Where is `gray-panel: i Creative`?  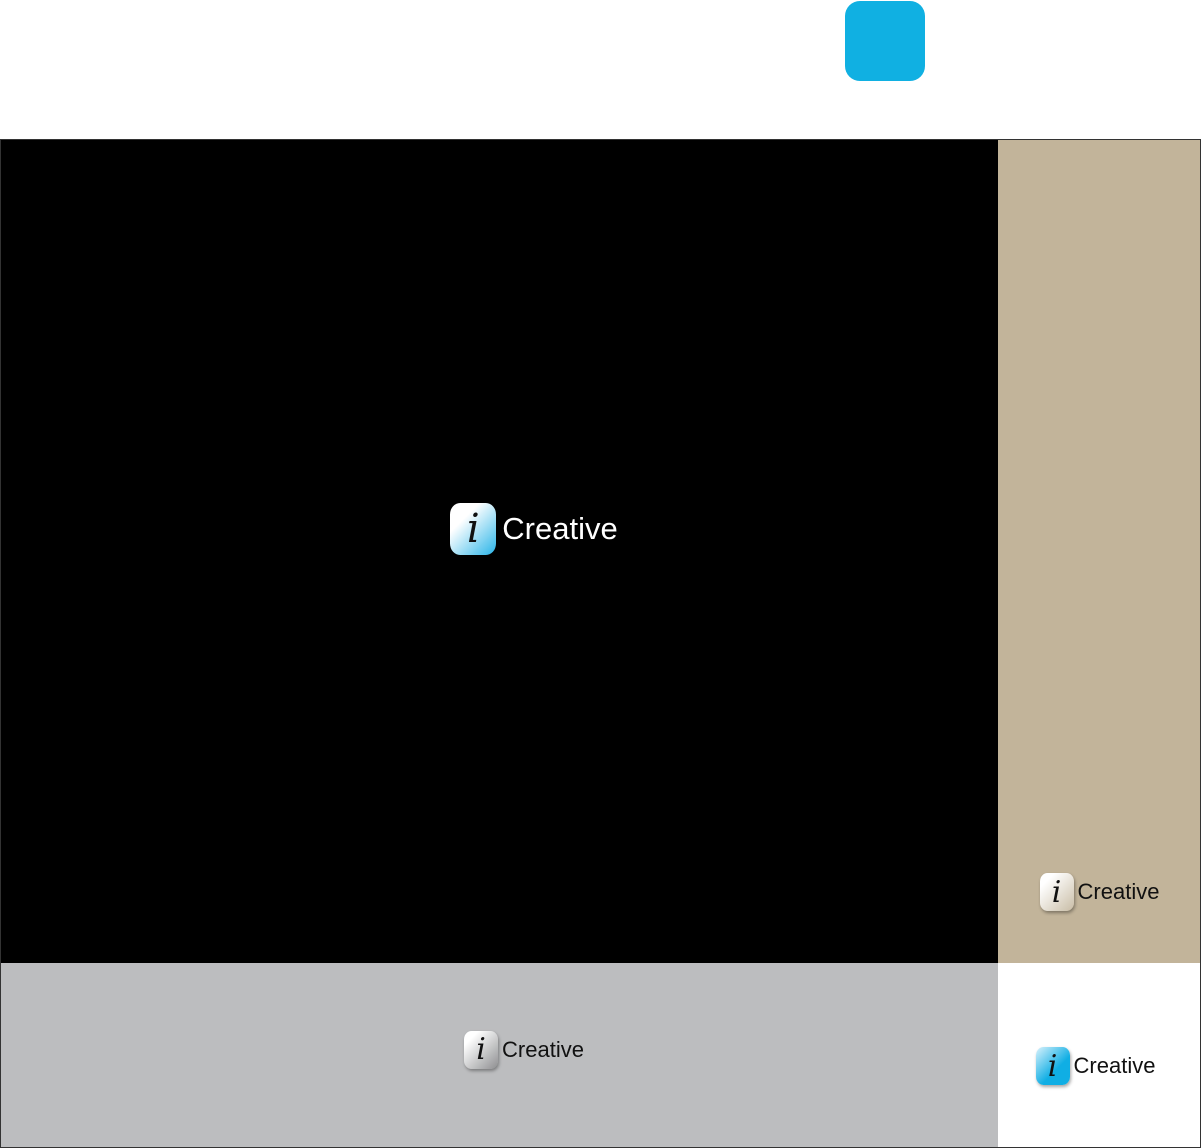 gray-panel: i Creative is located at coordinates (499, 1055).